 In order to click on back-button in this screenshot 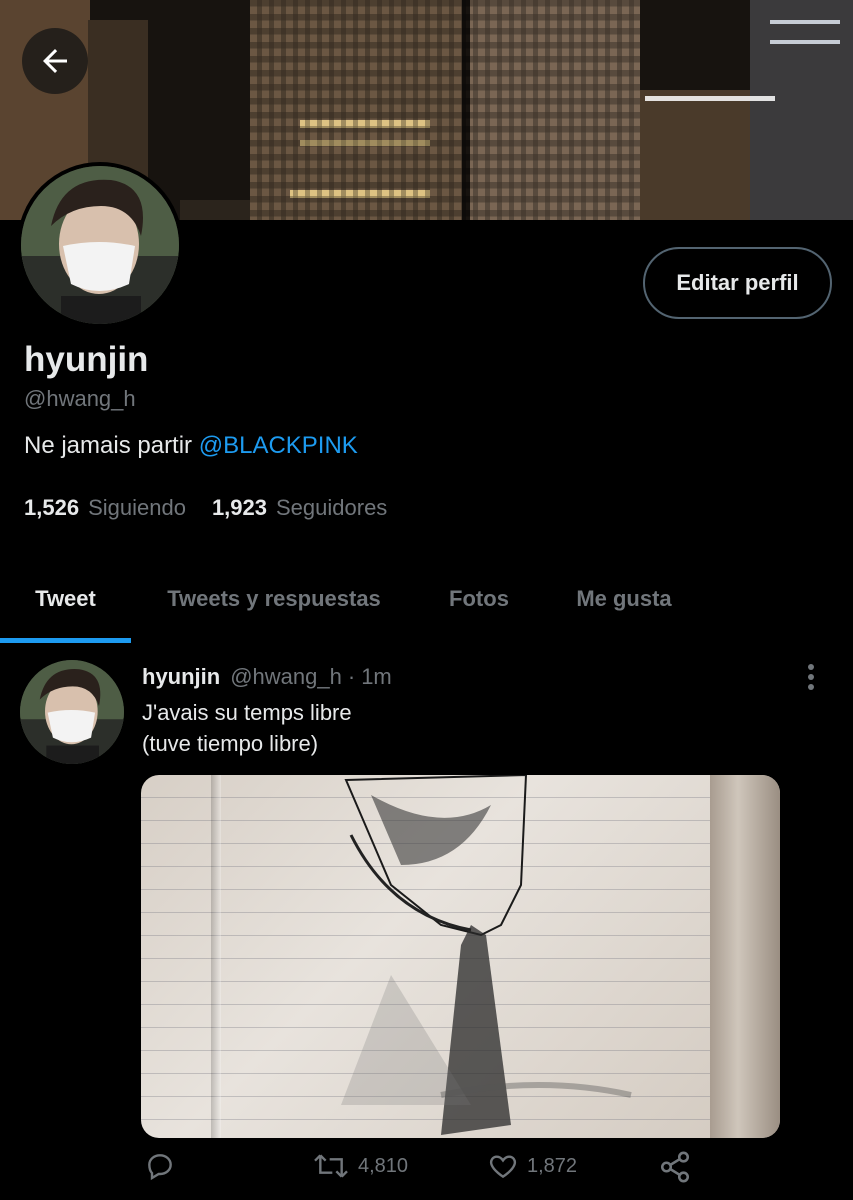, I will do `click(55, 61)`.